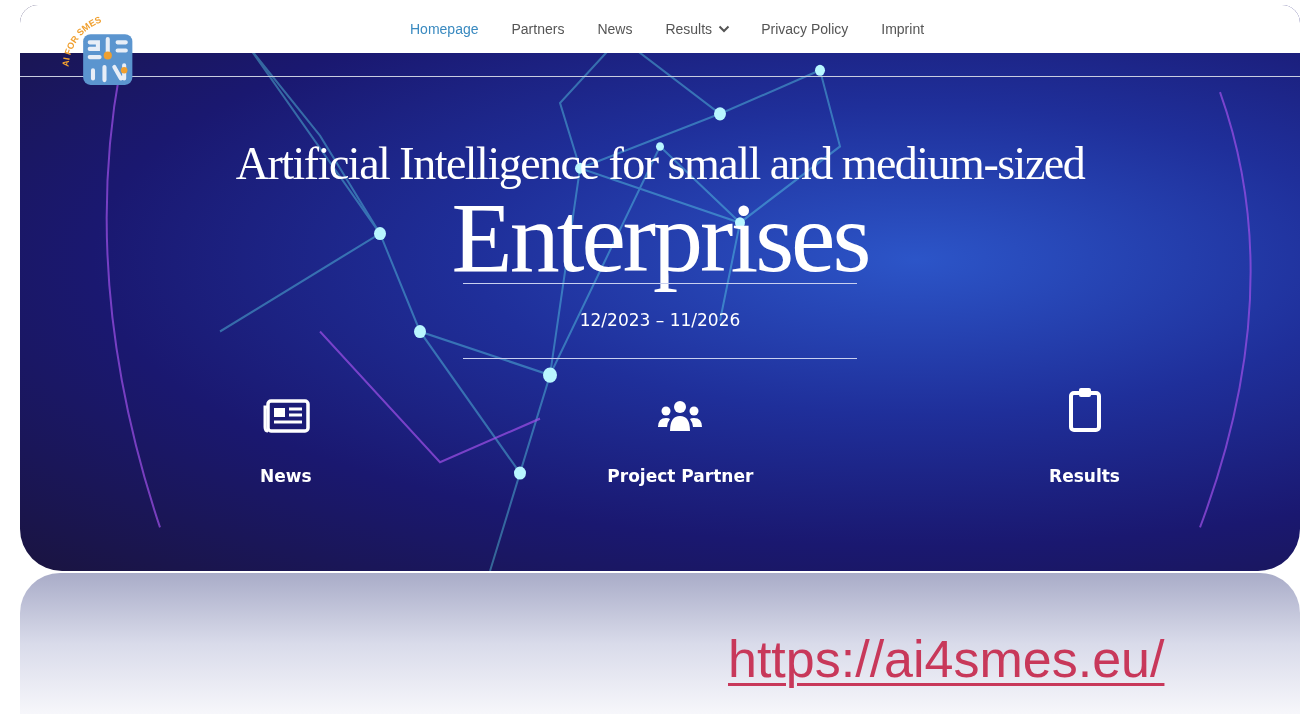  What do you see at coordinates (660, 320) in the screenshot?
I see `project-dates: 12/2023 – 11/2026` at bounding box center [660, 320].